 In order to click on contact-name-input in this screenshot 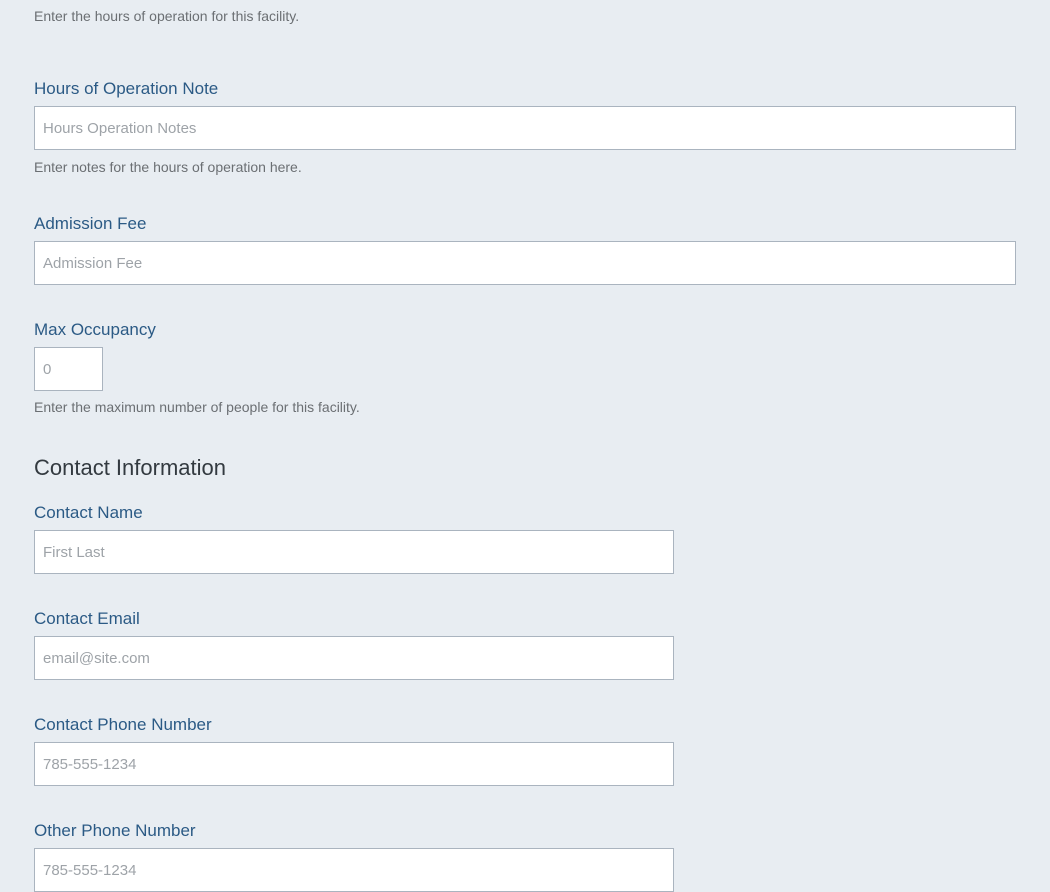, I will do `click(354, 552)`.